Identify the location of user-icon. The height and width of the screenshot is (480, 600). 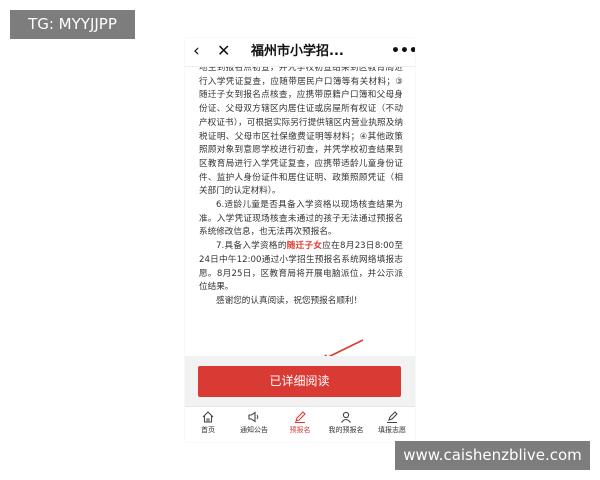
(346, 417).